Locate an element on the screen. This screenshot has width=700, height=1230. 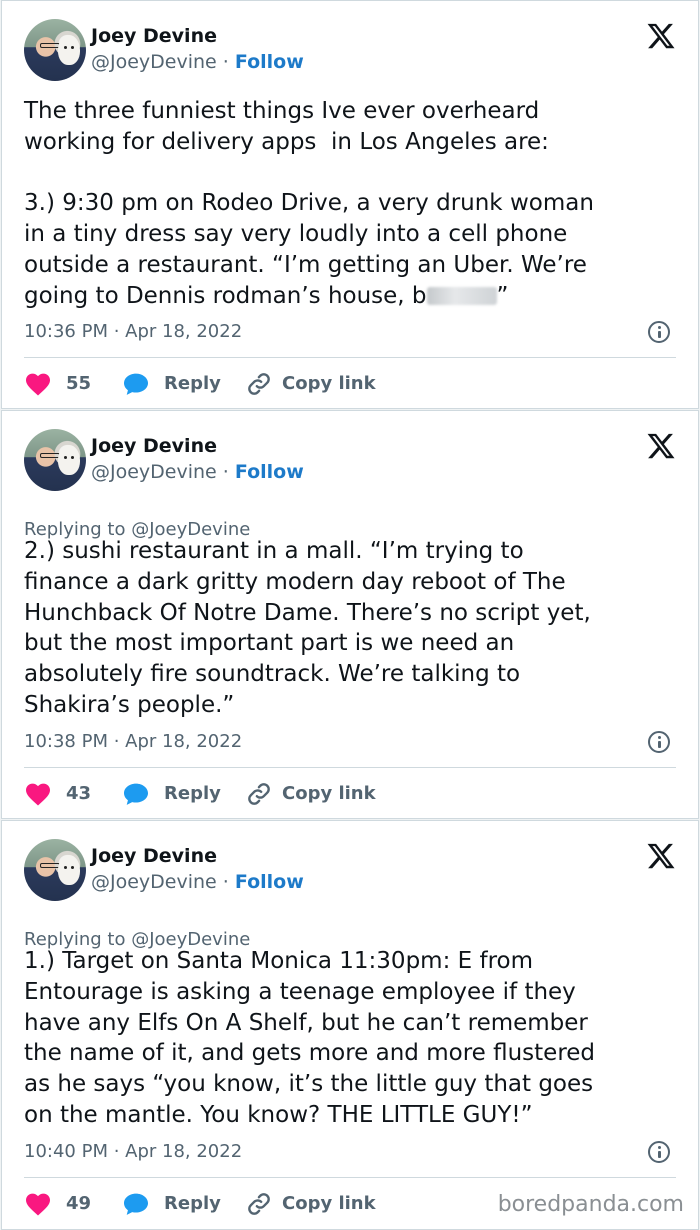
tweet-timestamp: 10:36 PM · Apr 18, 2022 is located at coordinates (350, 332).